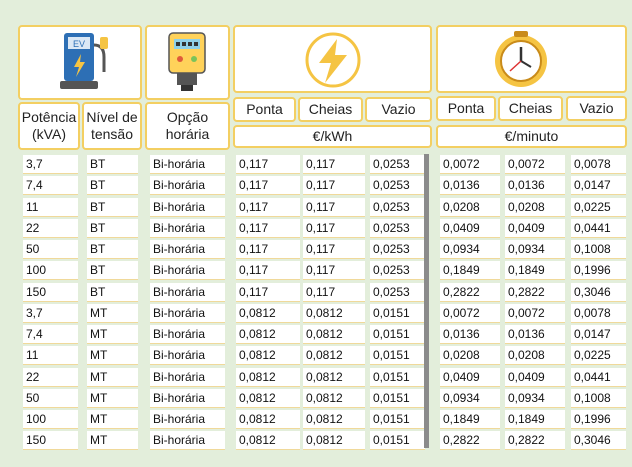 The width and height of the screenshot is (632, 467). Describe the element at coordinates (530, 108) in the screenshot. I see `header-time-cheias-label: Cheias` at that location.